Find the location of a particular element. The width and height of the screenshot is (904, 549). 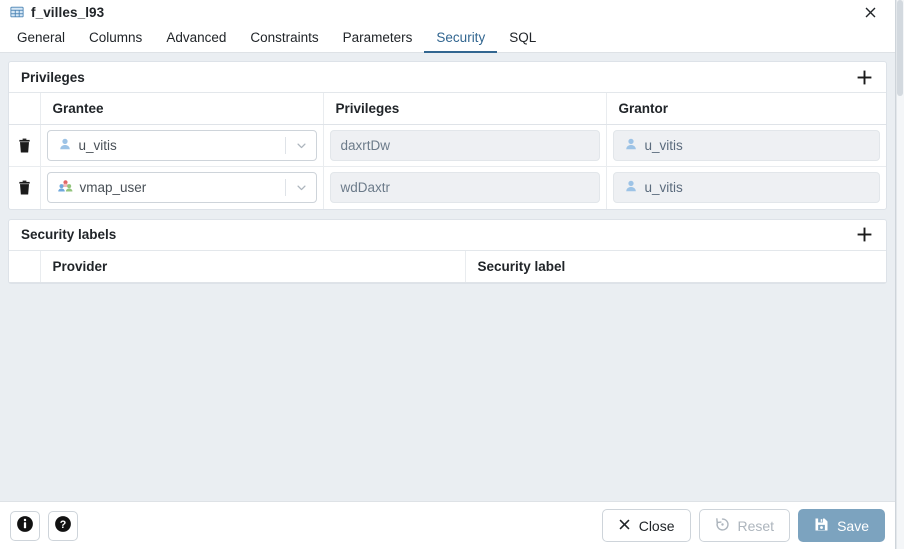

reset-icon is located at coordinates (722, 526).